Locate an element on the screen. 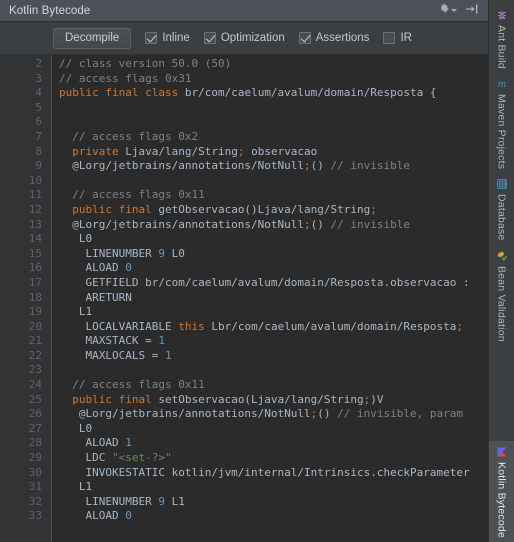 This screenshot has height=542, width=514. database-icon is located at coordinates (502, 184).